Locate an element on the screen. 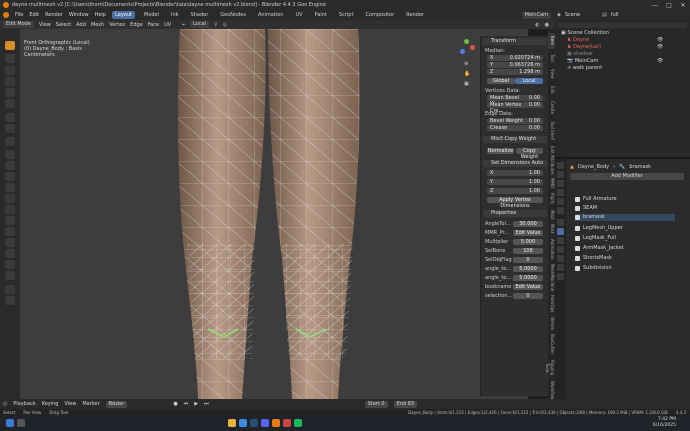 This screenshot has width=690, height=431. rip-region-tool-icon is located at coordinates (10, 275).